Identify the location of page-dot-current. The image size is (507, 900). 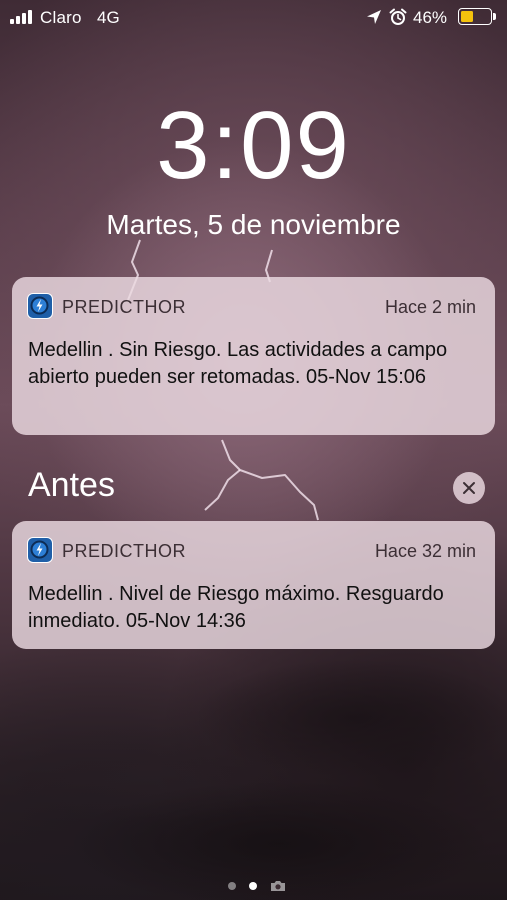
(253, 886).